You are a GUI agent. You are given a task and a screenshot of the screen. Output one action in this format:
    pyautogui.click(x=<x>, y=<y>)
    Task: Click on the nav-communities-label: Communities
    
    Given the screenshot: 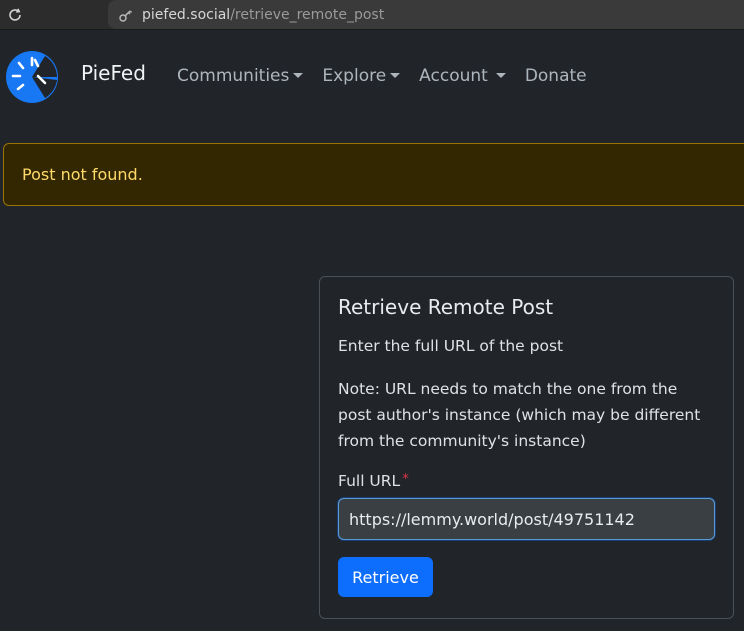 What is the action you would take?
    pyautogui.click(x=233, y=76)
    